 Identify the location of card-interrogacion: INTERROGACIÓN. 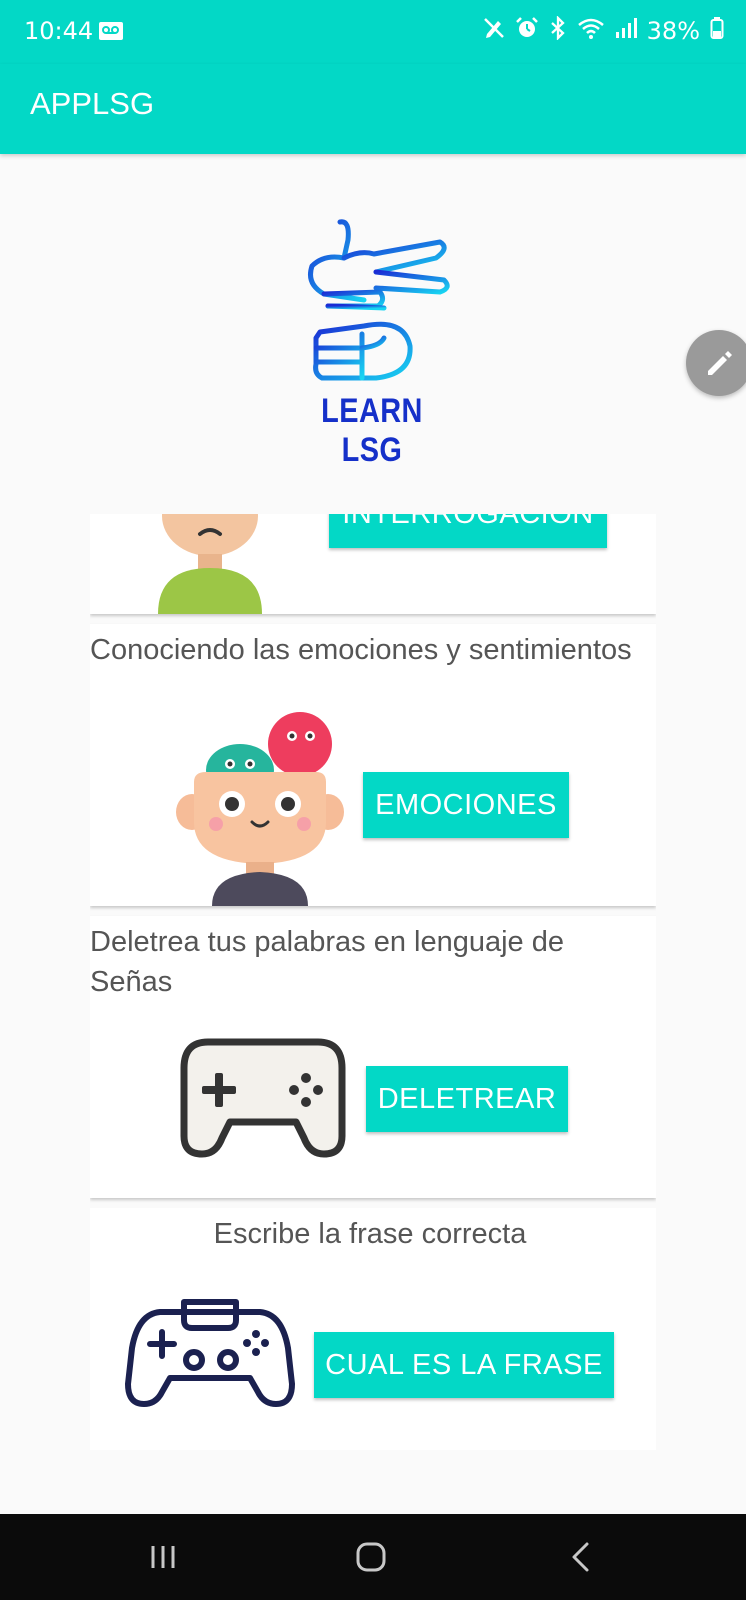
(373, 564).